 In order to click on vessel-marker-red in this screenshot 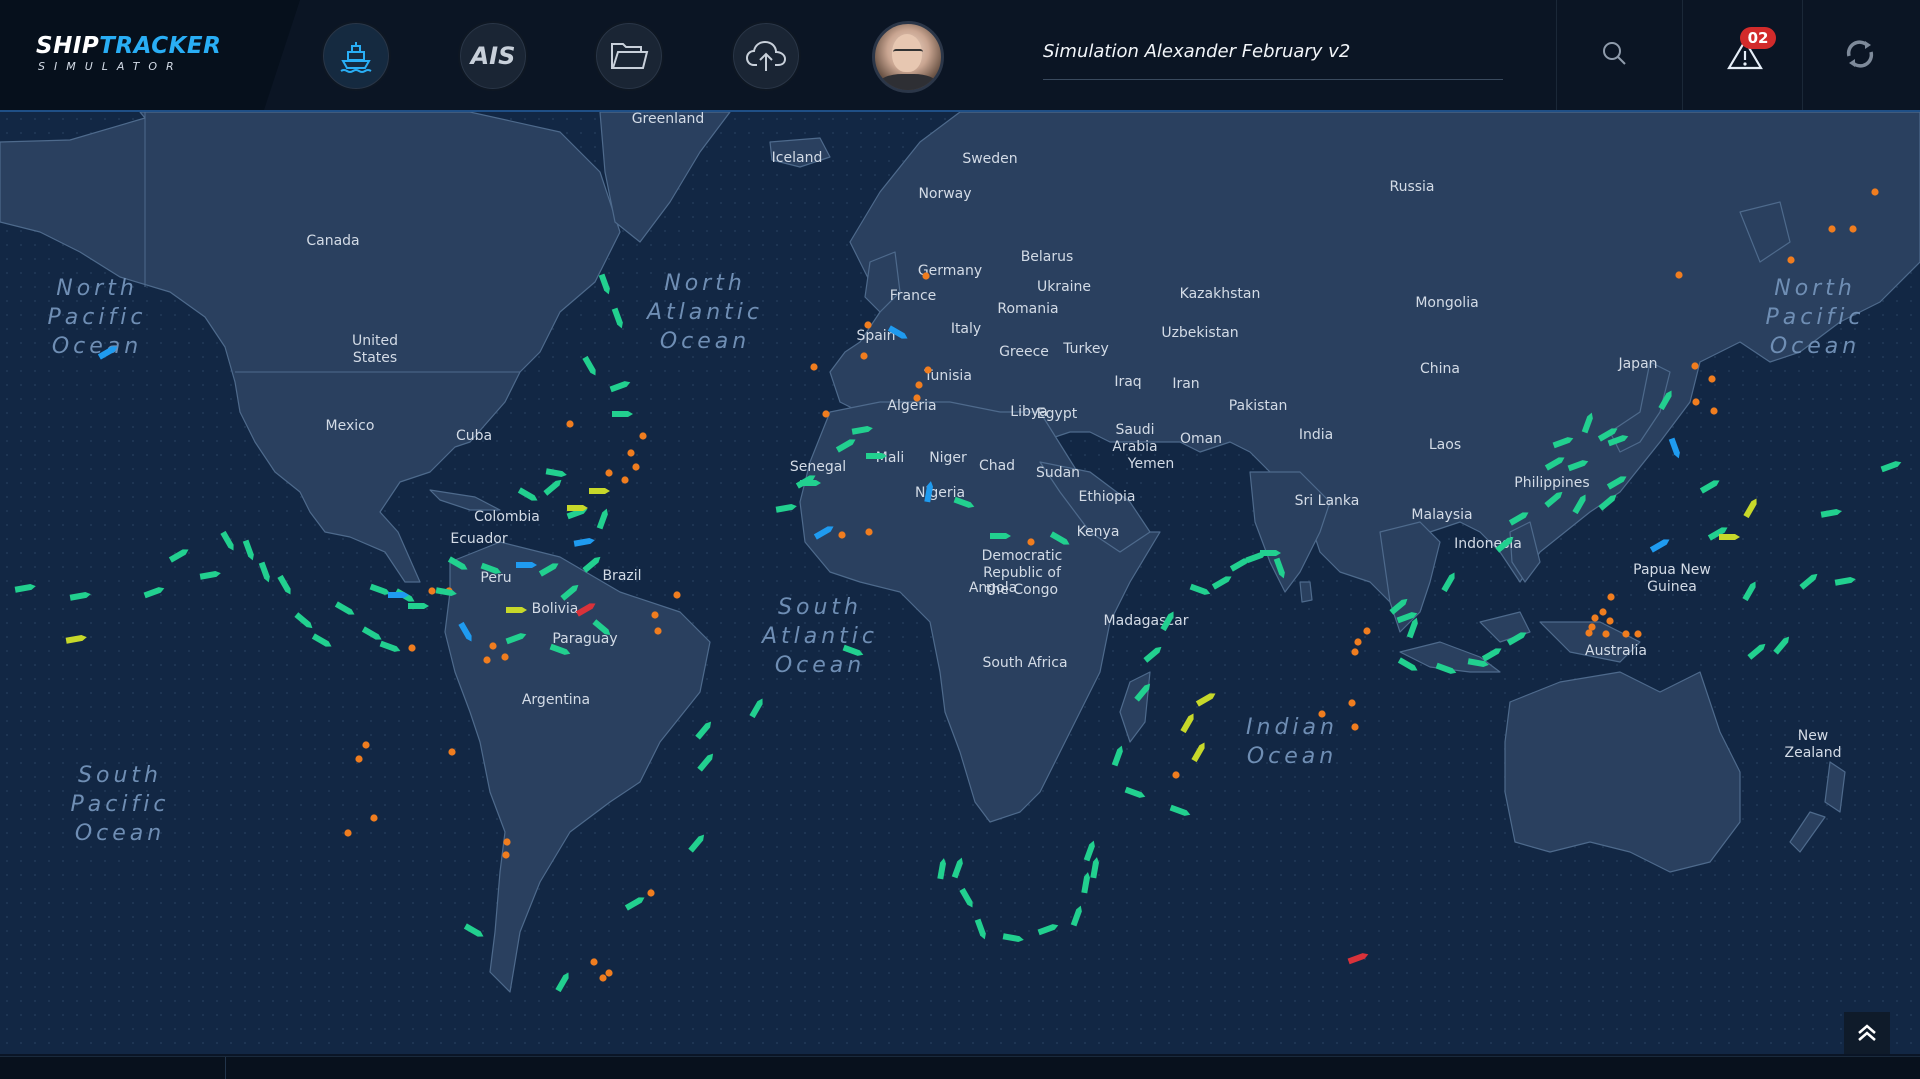, I will do `click(1358, 958)`.